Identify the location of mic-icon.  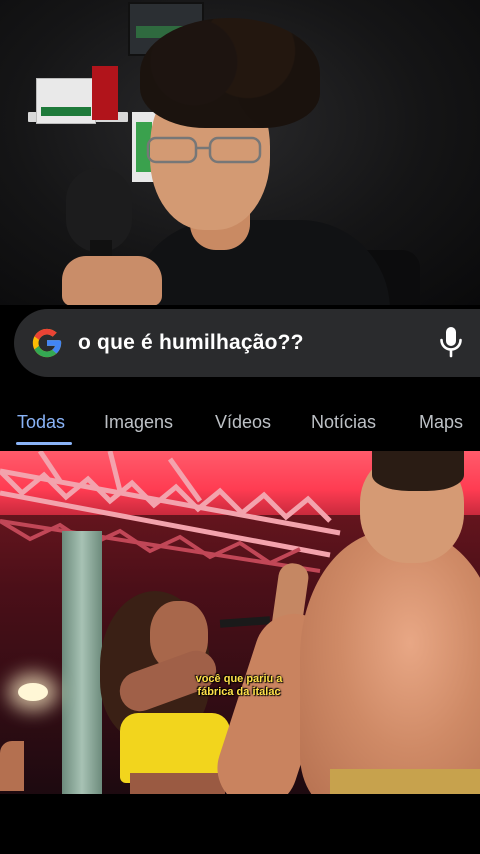
(451, 342).